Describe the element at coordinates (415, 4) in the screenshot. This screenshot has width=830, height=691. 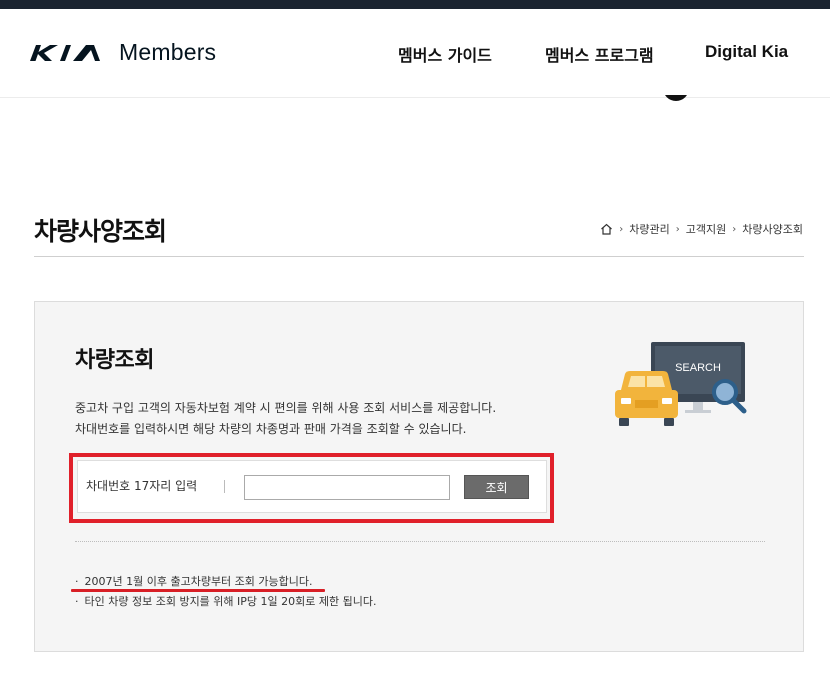
I see `top-bar` at that location.